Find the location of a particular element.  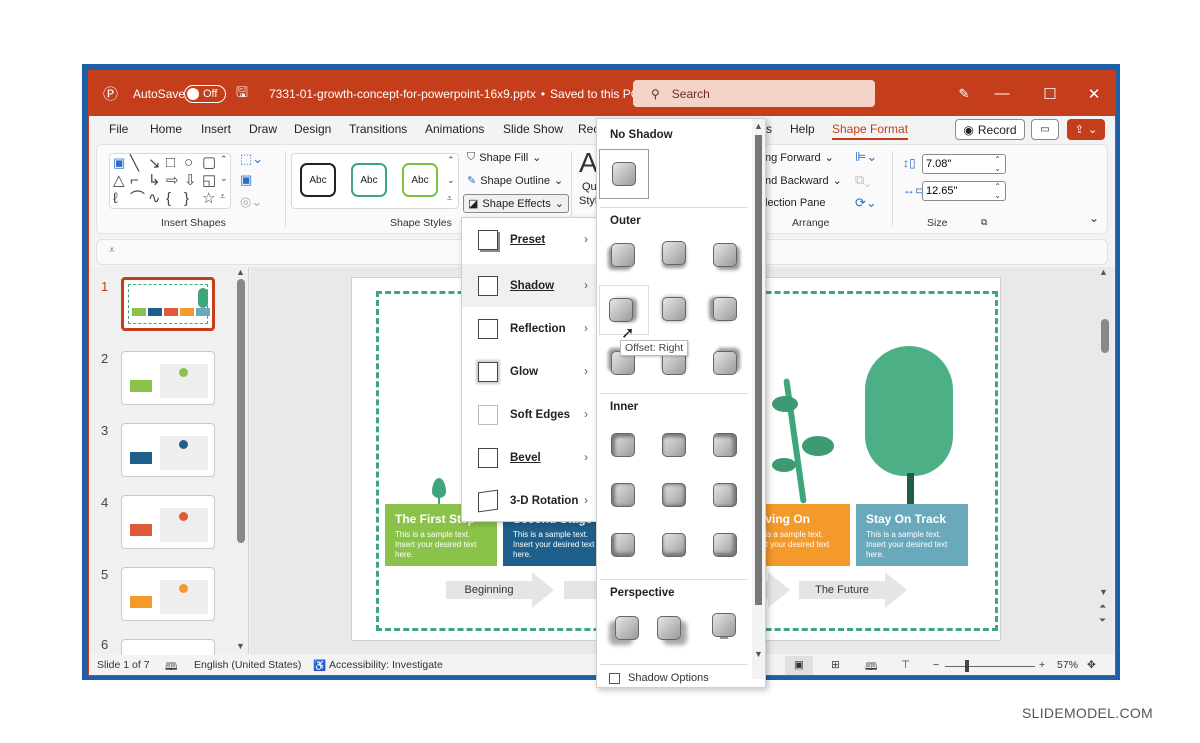

wordart-a-icon: A is located at coordinates (588, 163).